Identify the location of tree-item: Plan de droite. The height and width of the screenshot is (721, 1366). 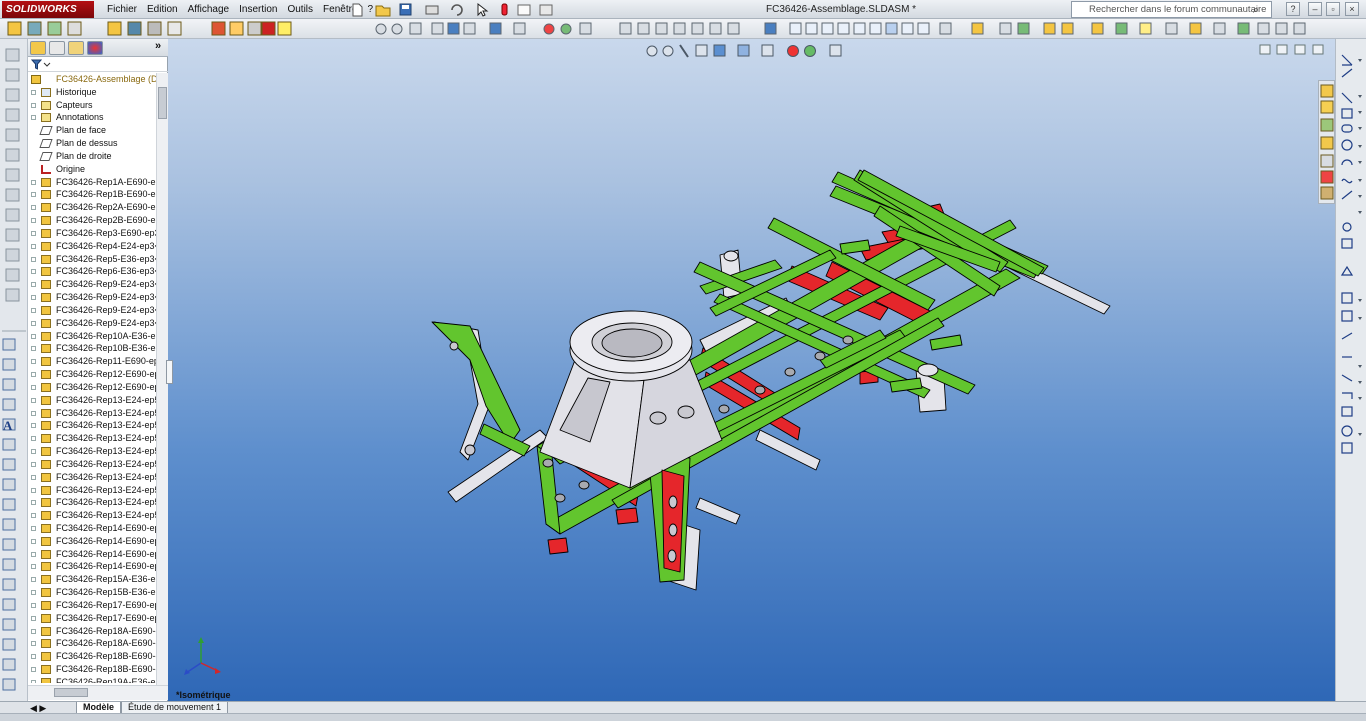
(92, 156).